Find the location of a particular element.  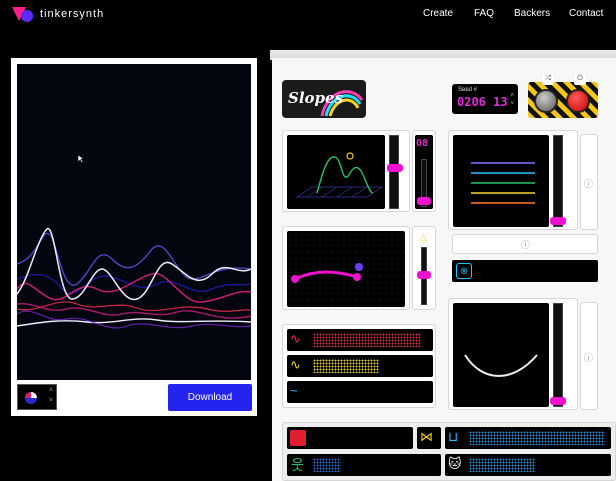

person-icon: 웃 is located at coordinates (297, 465).